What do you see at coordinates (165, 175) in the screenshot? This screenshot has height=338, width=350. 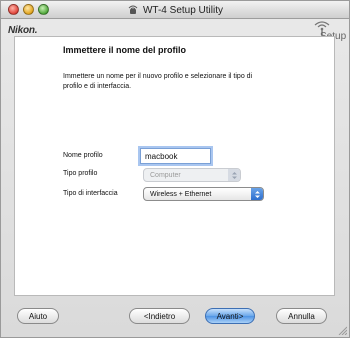 I see `profile-type-value: Computer` at bounding box center [165, 175].